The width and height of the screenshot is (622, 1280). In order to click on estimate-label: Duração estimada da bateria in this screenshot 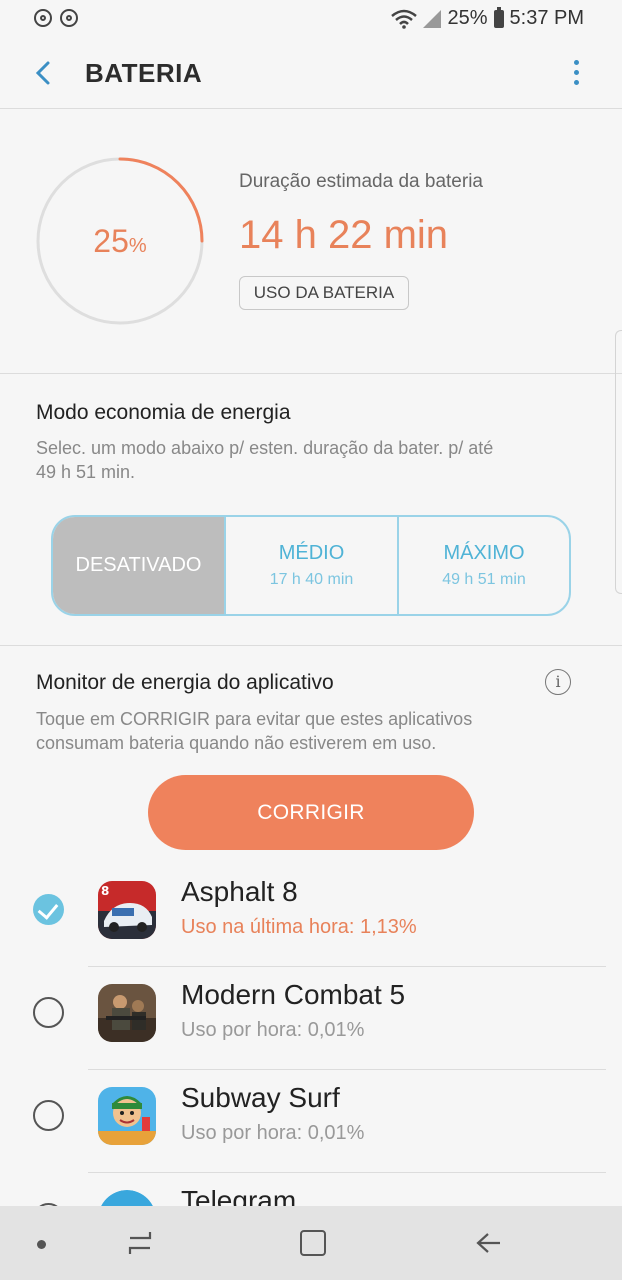, I will do `click(361, 181)`.